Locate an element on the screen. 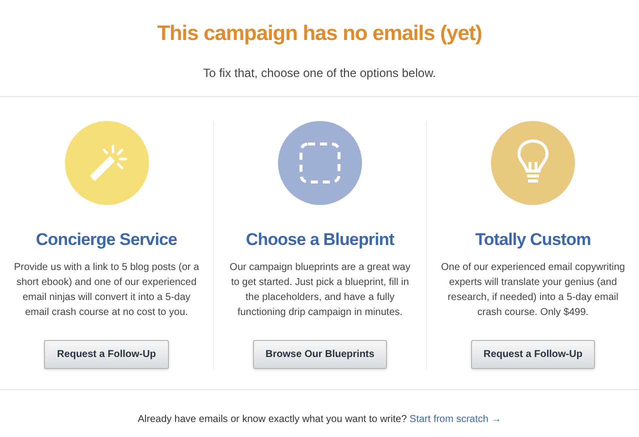  option-description: Provide us with a link to 5 blog posts (or a short ebook) and one of our experienced email ninjas will convert it into a 5-day email crash course at no cost to you. is located at coordinates (107, 290).